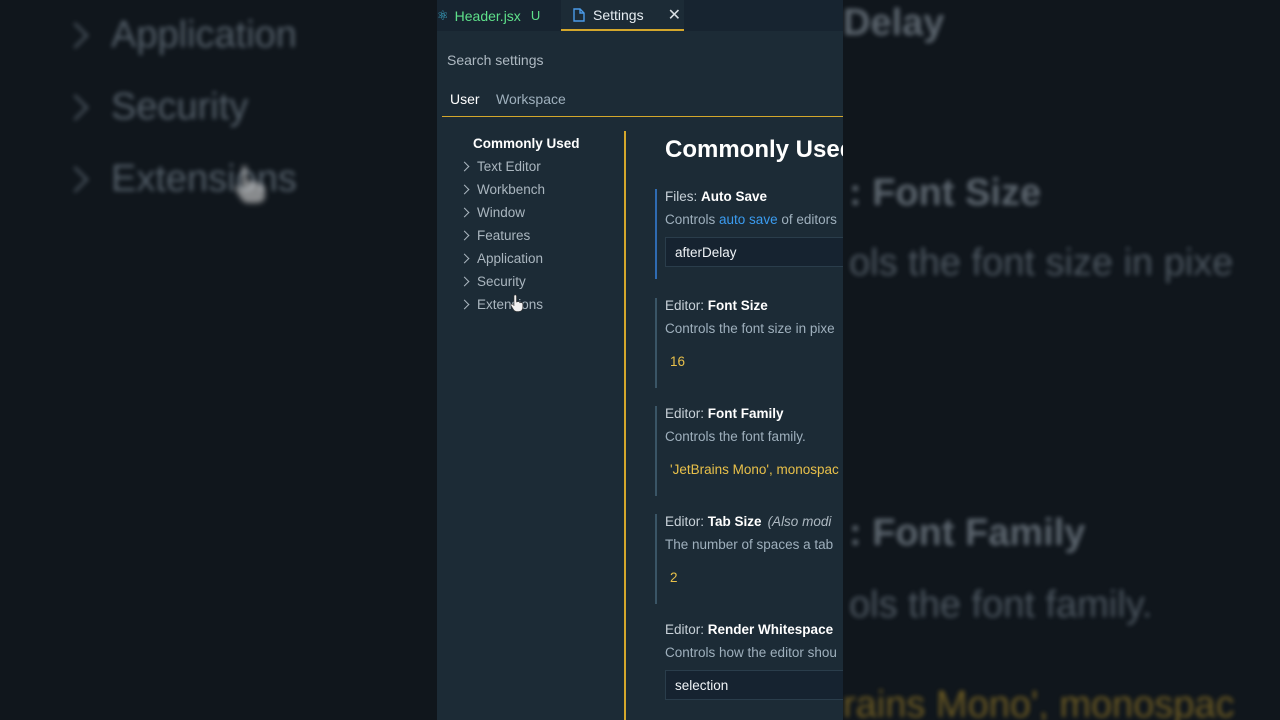 The width and height of the screenshot is (1280, 720). What do you see at coordinates (526, 143) in the screenshot?
I see `toc-item-commonly-used: Commonly Used` at bounding box center [526, 143].